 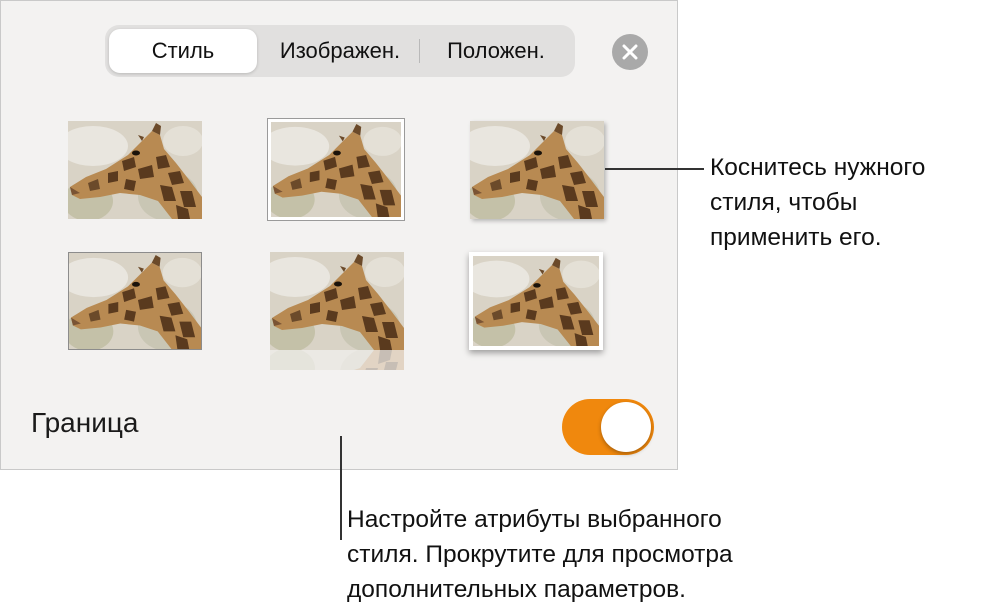 I want to click on callout-leader-attributes, so click(x=341, y=488).